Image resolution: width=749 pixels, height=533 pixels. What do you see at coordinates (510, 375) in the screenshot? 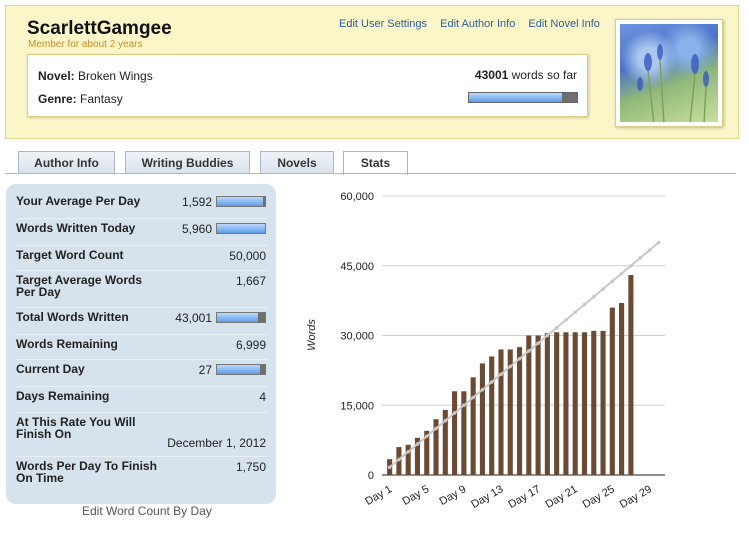
I see `chart-bars` at bounding box center [510, 375].